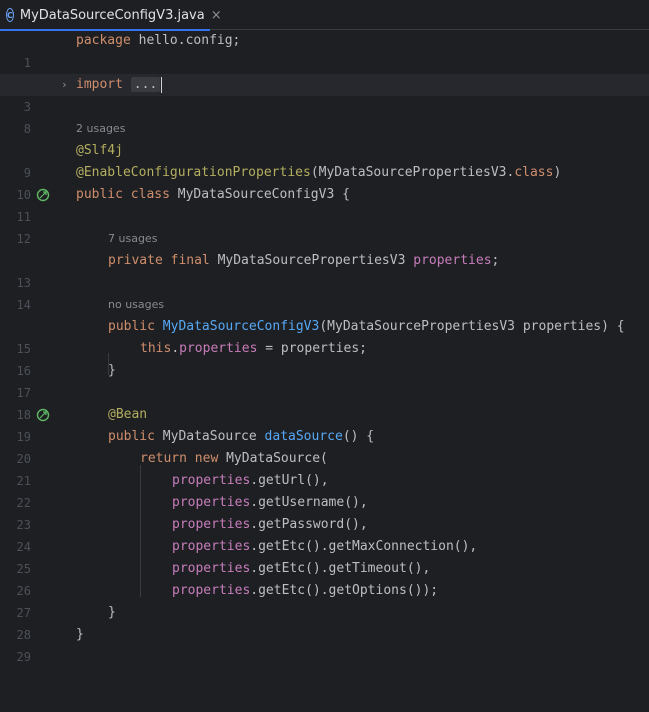  What do you see at coordinates (324, 512) in the screenshot?
I see `code-line: 23 properties.getUsername(),` at bounding box center [324, 512].